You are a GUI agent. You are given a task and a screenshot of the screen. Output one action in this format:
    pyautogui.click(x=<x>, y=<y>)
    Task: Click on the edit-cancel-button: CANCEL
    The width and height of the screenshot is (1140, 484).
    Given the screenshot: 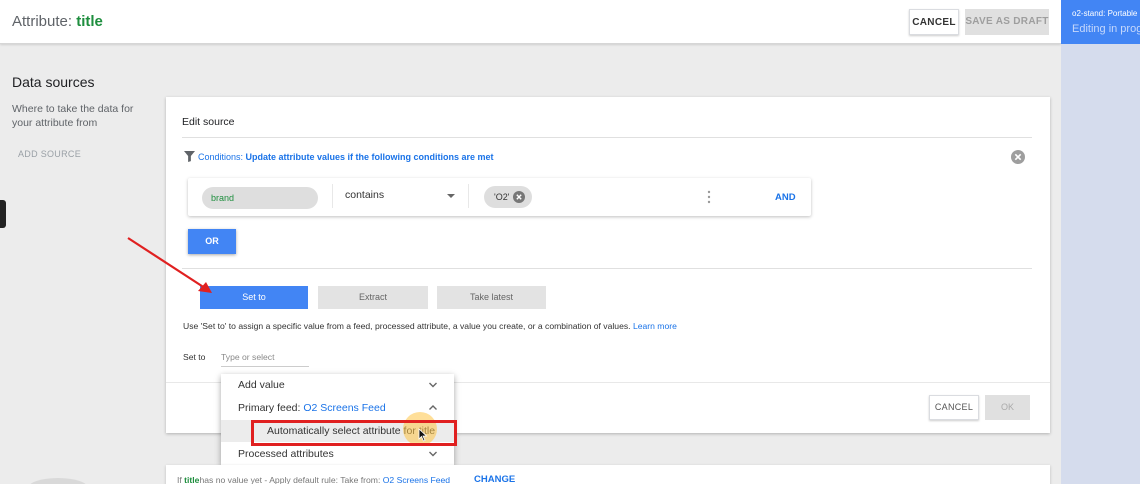 What is the action you would take?
    pyautogui.click(x=954, y=407)
    